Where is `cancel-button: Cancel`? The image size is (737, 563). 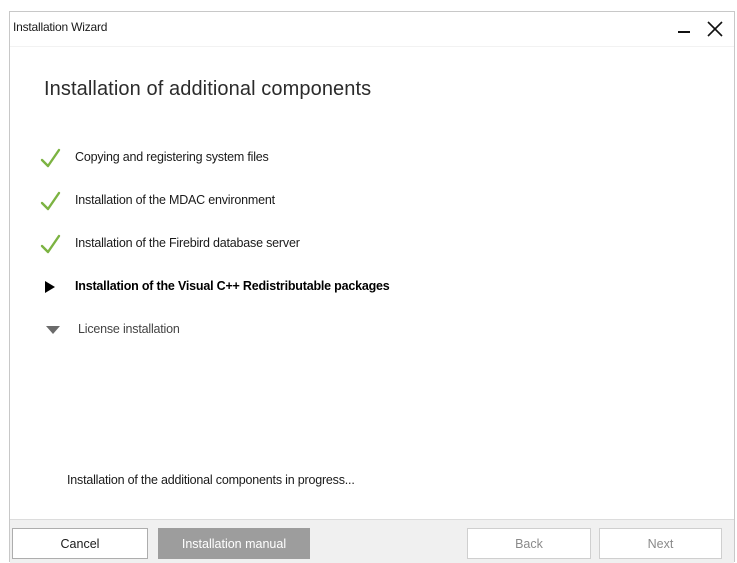
cancel-button: Cancel is located at coordinates (80, 543).